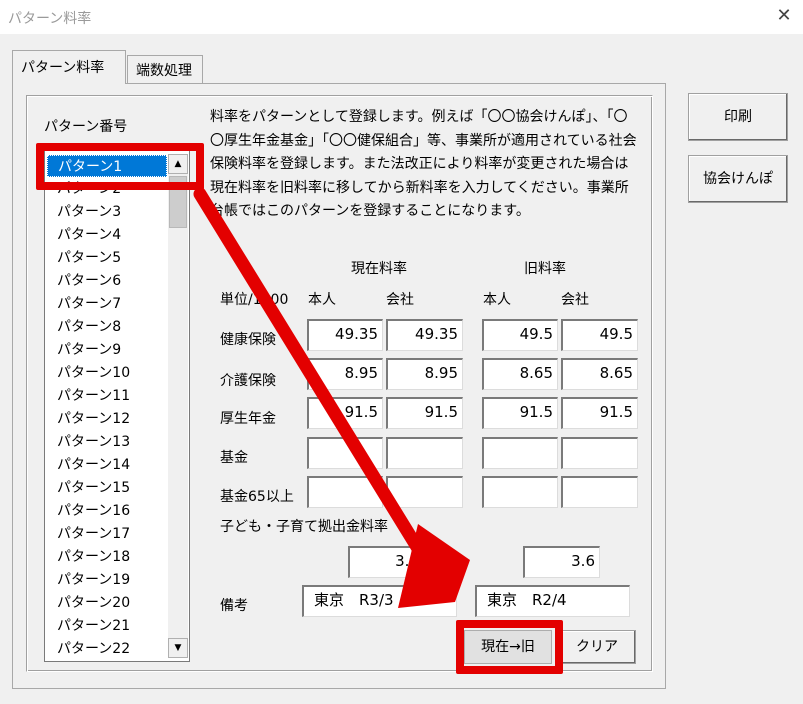  What do you see at coordinates (509, 647) in the screenshot?
I see `annotation-box-move-button` at bounding box center [509, 647].